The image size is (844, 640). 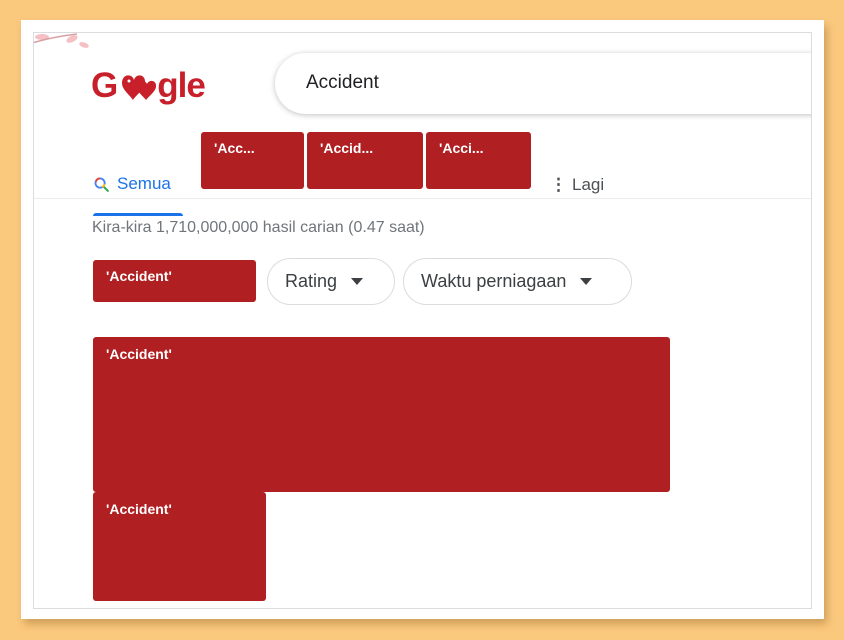 I want to click on rating-chip-label: Rating, so click(x=311, y=281).